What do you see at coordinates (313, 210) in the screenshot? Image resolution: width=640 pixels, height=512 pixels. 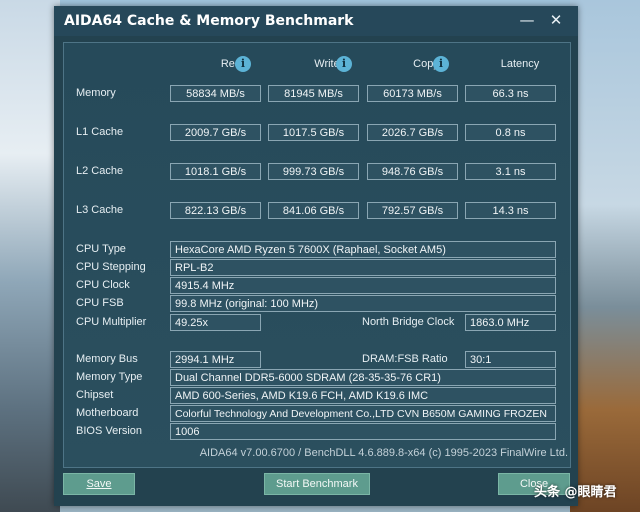 I see `l3-write-value: 841.06 GB/s` at bounding box center [313, 210].